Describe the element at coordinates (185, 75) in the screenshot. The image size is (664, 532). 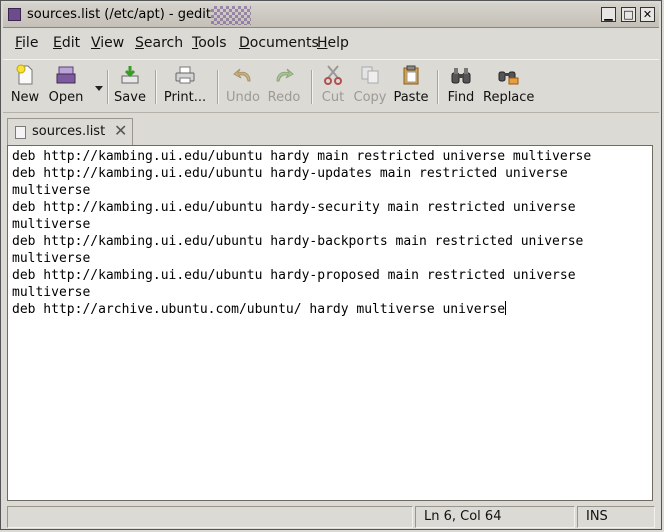
I see `printer-icon` at that location.